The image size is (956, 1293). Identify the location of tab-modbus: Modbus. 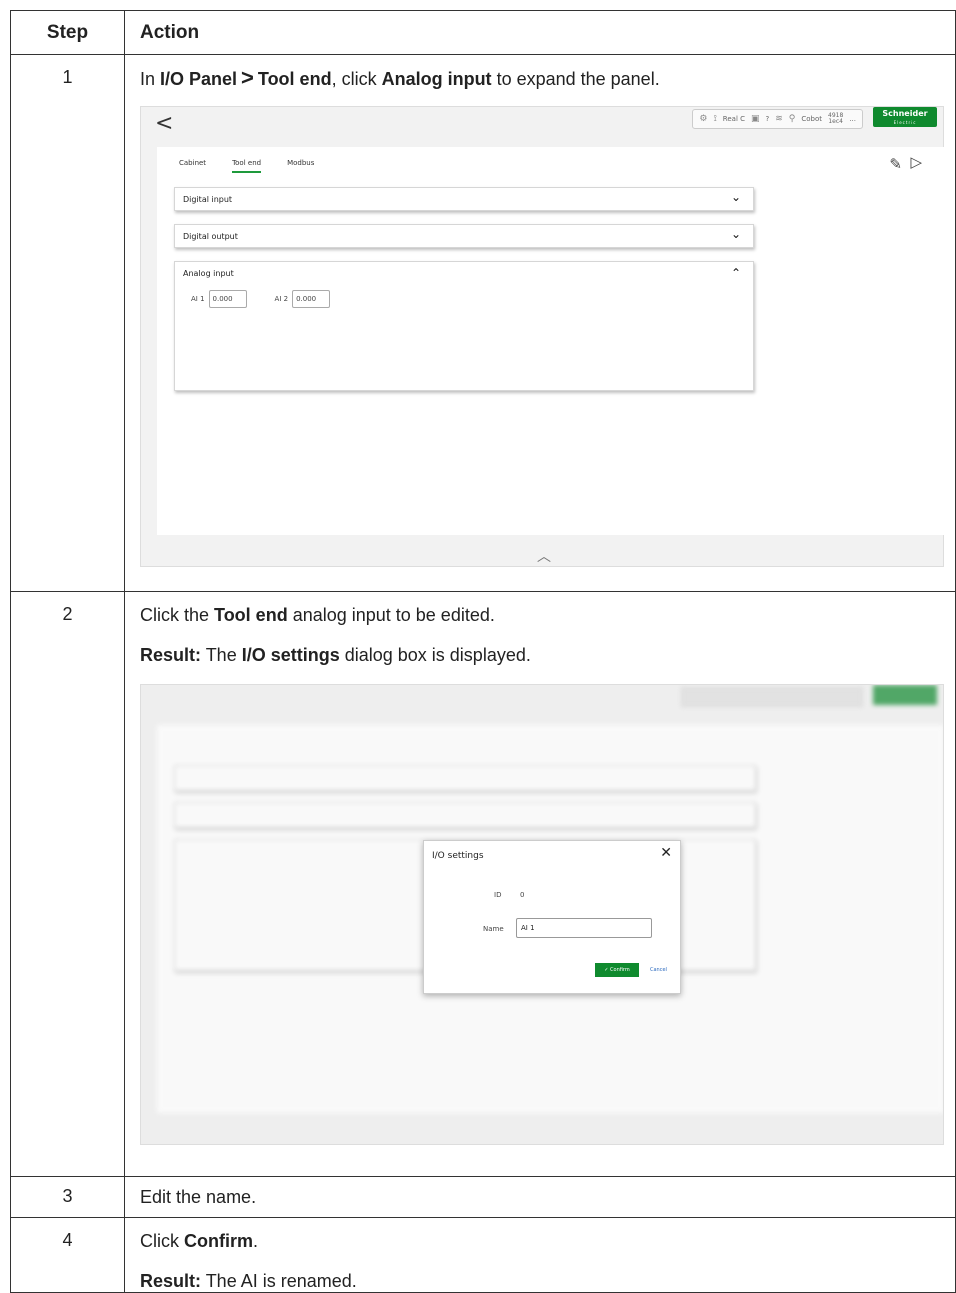
(300, 166).